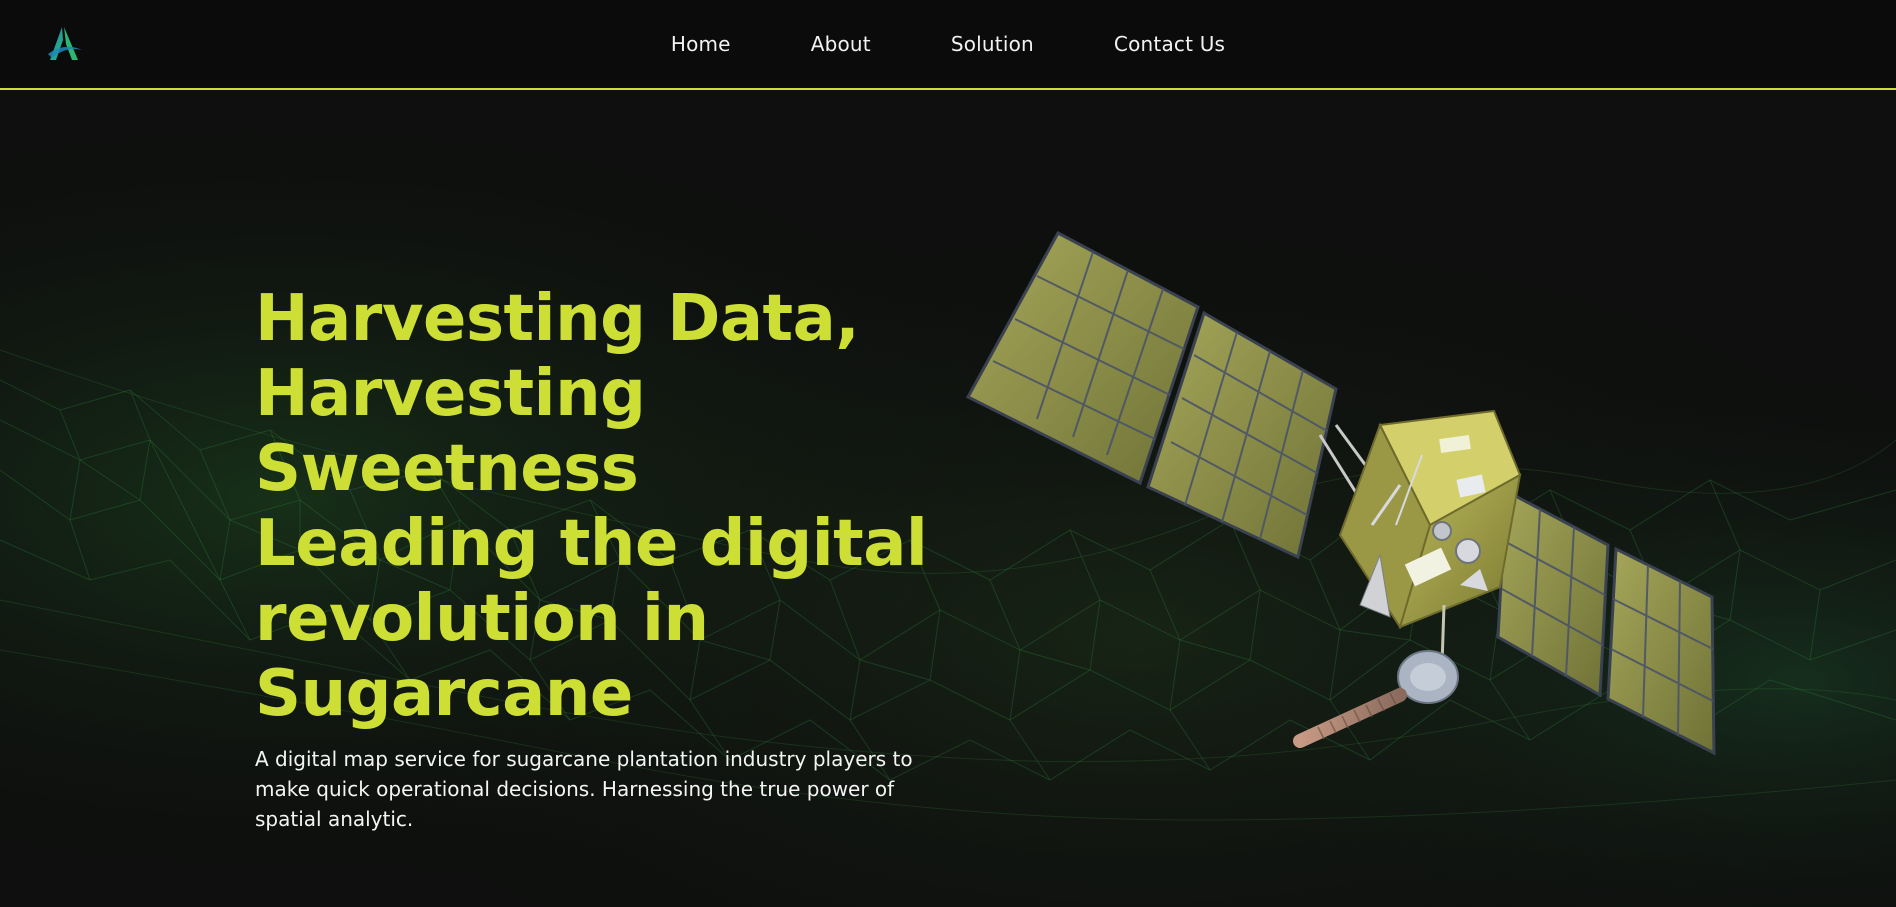  I want to click on hero-title-line: Leading the digital, so click(591, 544).